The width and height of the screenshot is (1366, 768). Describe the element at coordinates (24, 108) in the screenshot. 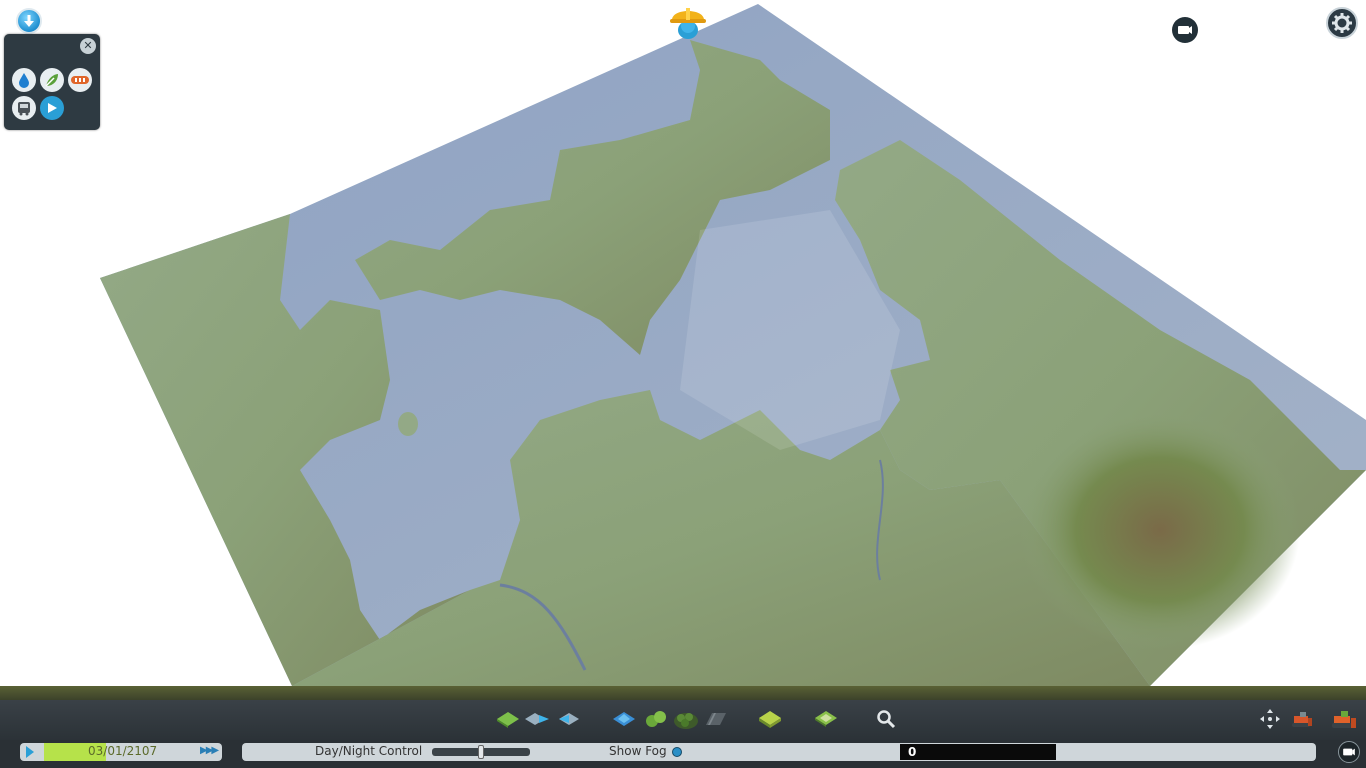

I see `bus-transport-icon` at that location.